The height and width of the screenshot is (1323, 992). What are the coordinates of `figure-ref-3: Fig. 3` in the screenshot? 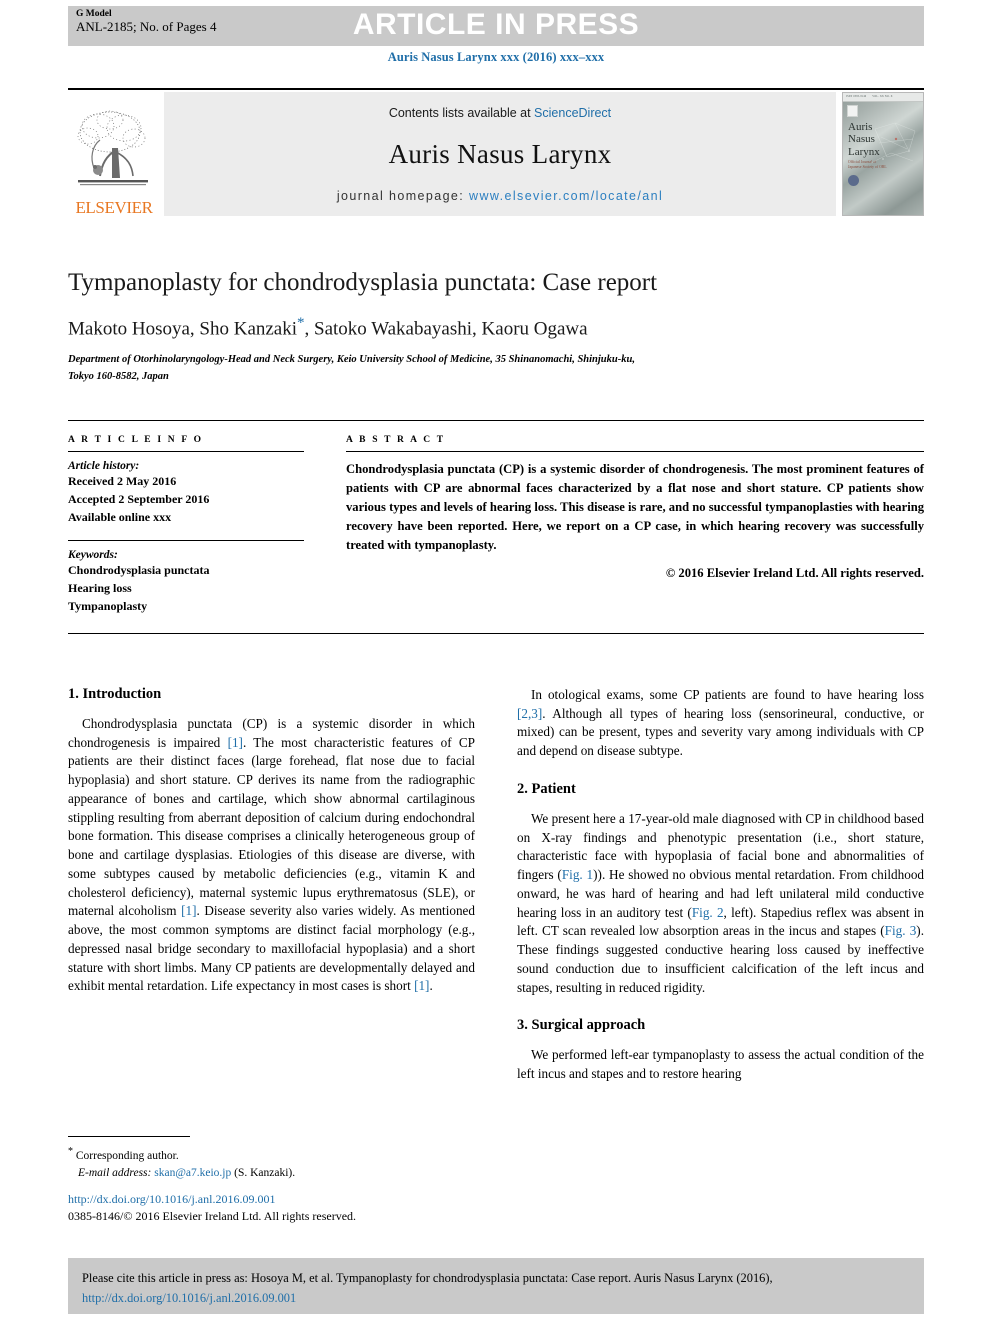 It's located at (901, 930).